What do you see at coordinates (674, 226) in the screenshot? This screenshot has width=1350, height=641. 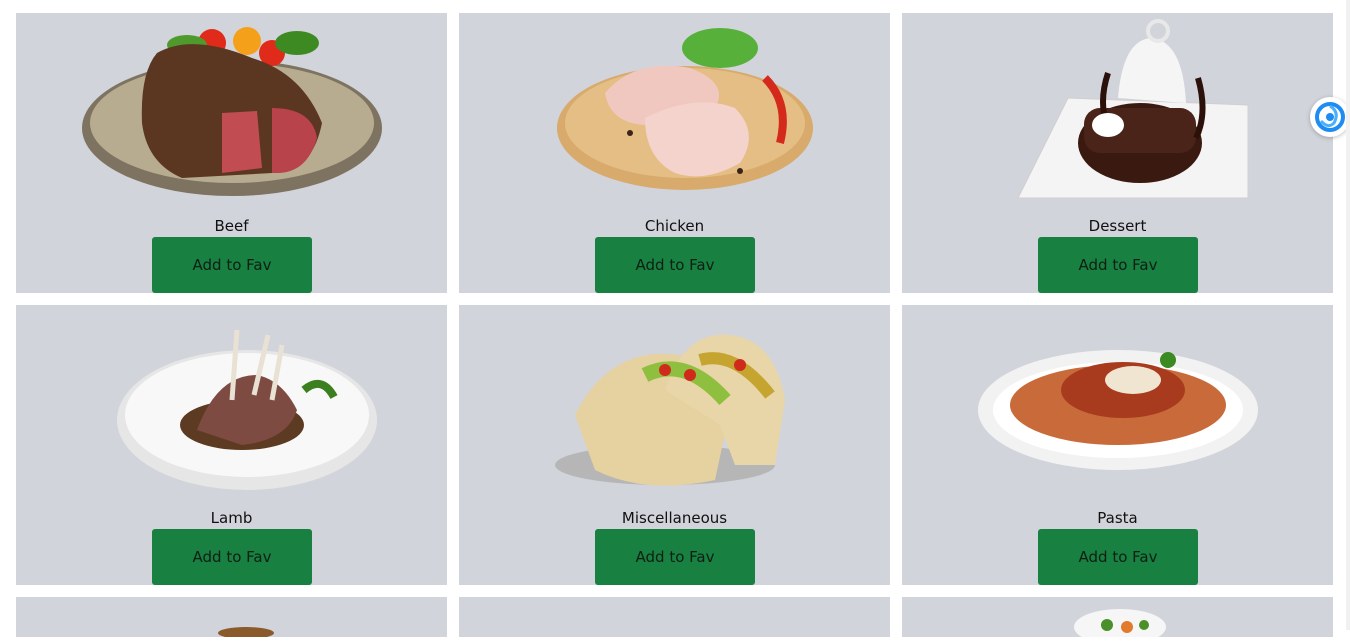 I see `category-name: Chicken` at bounding box center [674, 226].